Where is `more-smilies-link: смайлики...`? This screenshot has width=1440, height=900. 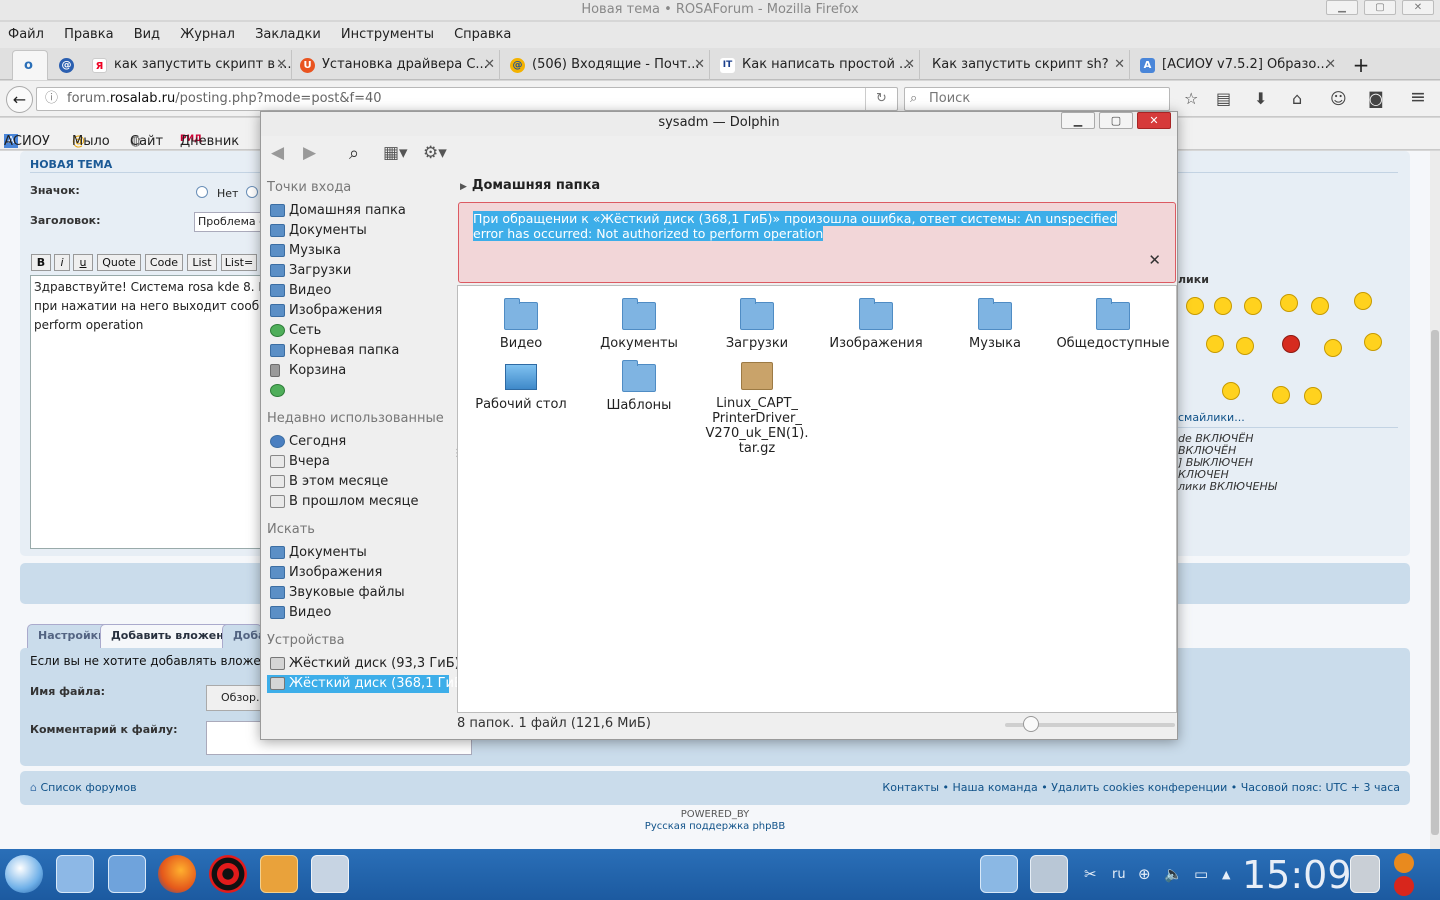 more-smilies-link: смайлики... is located at coordinates (1211, 417).